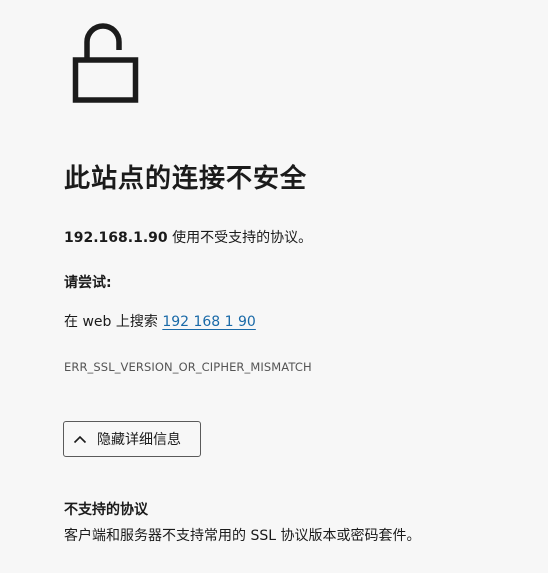  Describe the element at coordinates (209, 322) in the screenshot. I see `search-web-link: 192 168 1 90` at that location.